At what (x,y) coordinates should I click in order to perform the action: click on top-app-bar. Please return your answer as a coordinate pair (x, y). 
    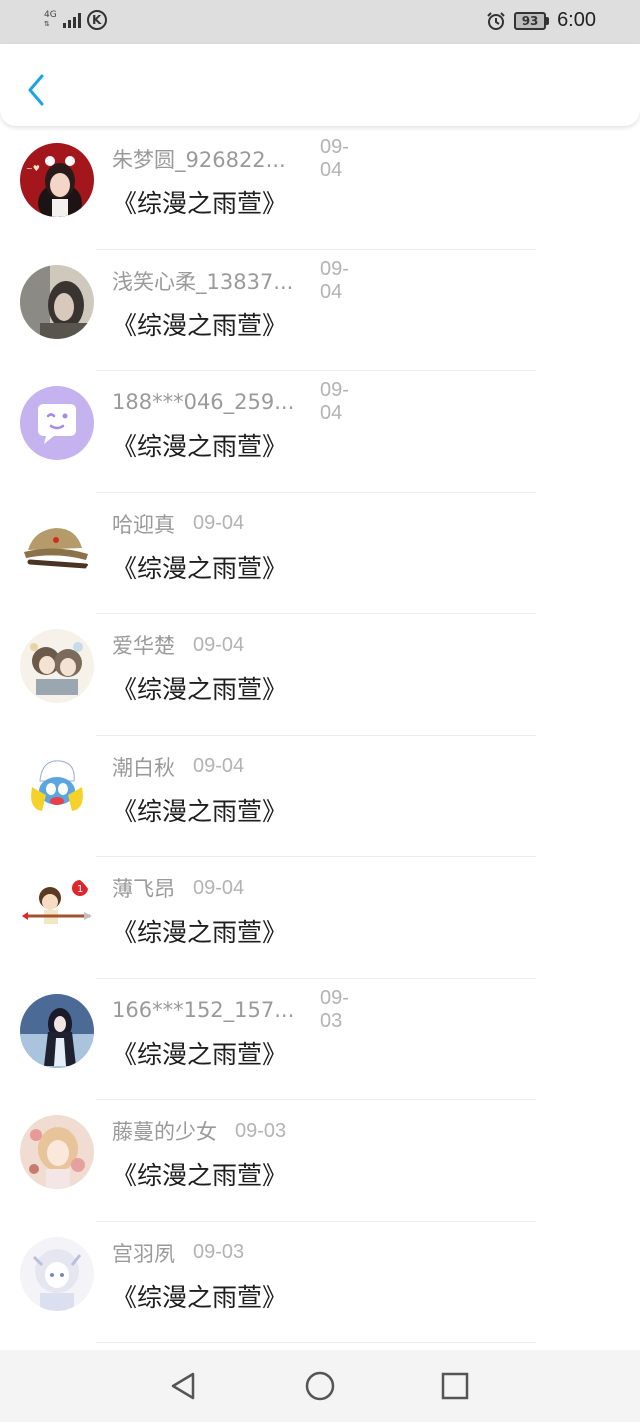
    Looking at the image, I should click on (320, 85).